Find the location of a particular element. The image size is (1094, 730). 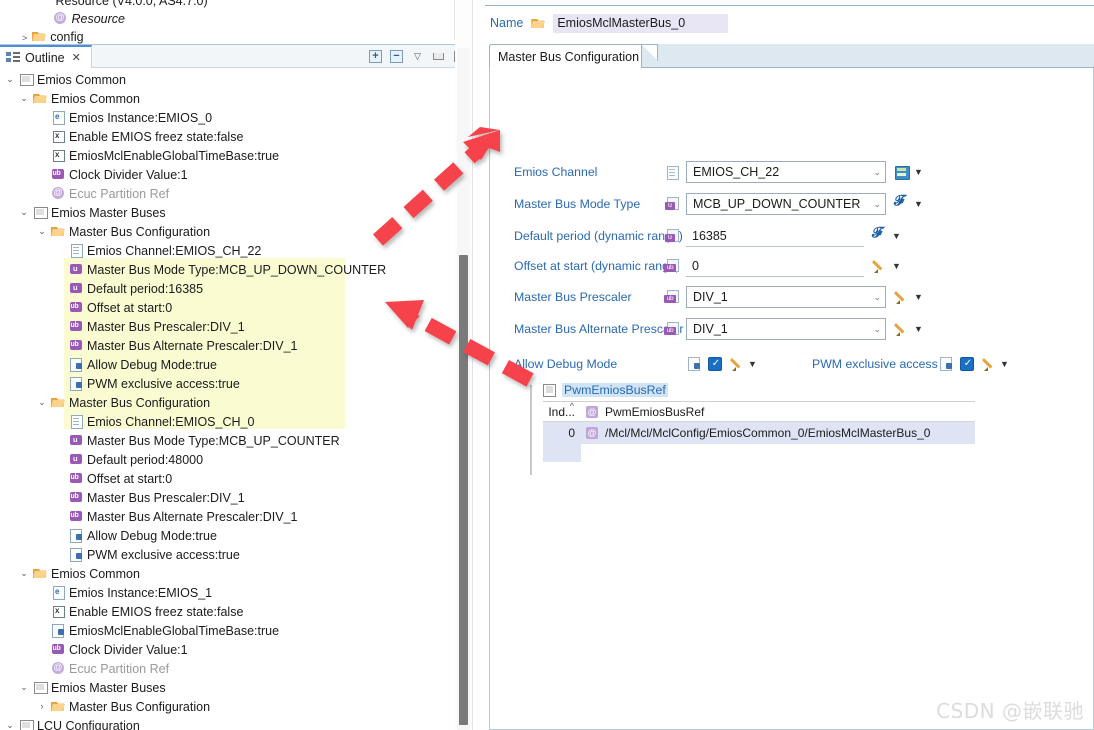

tree-item: Emios Instance:EMIOS_1 is located at coordinates (227, 592).